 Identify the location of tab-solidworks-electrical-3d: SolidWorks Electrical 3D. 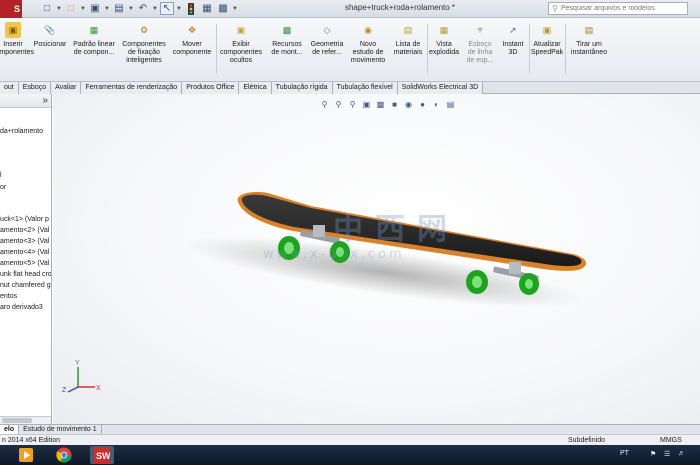
(440, 88).